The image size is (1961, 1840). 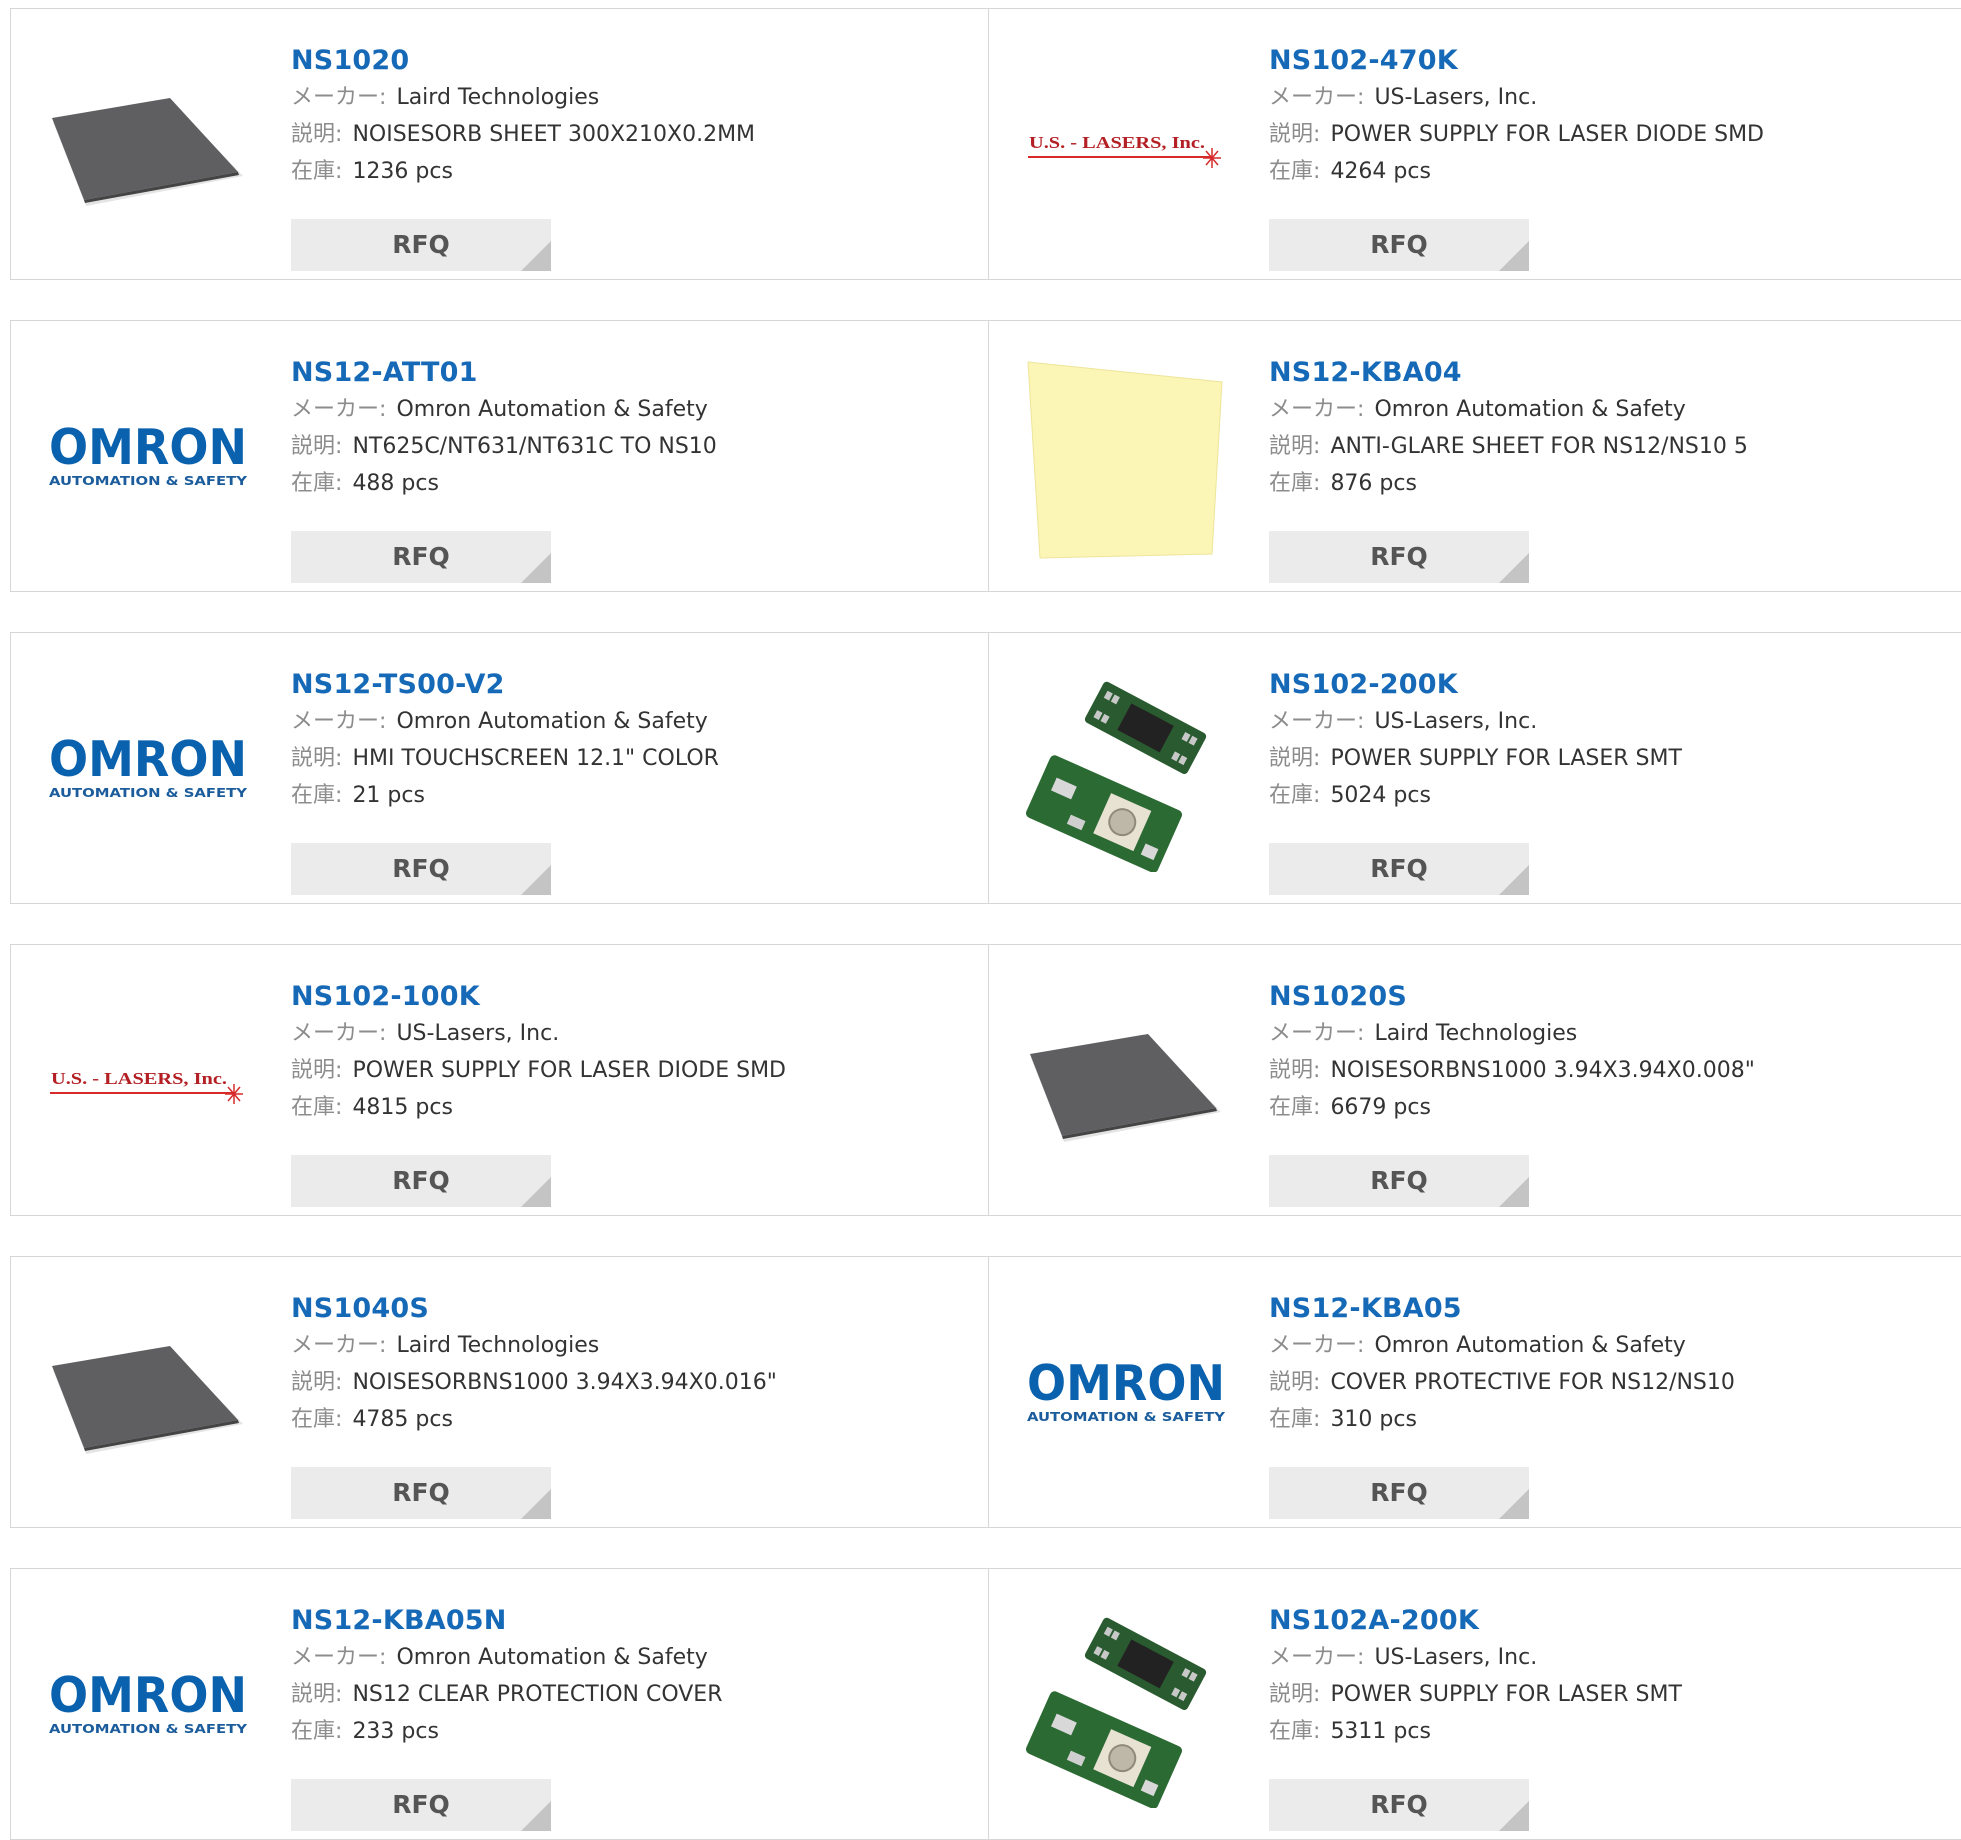 What do you see at coordinates (1609, 409) in the screenshot?
I see `manufacturer-line: メーカー: Omron Automation & Safety` at bounding box center [1609, 409].